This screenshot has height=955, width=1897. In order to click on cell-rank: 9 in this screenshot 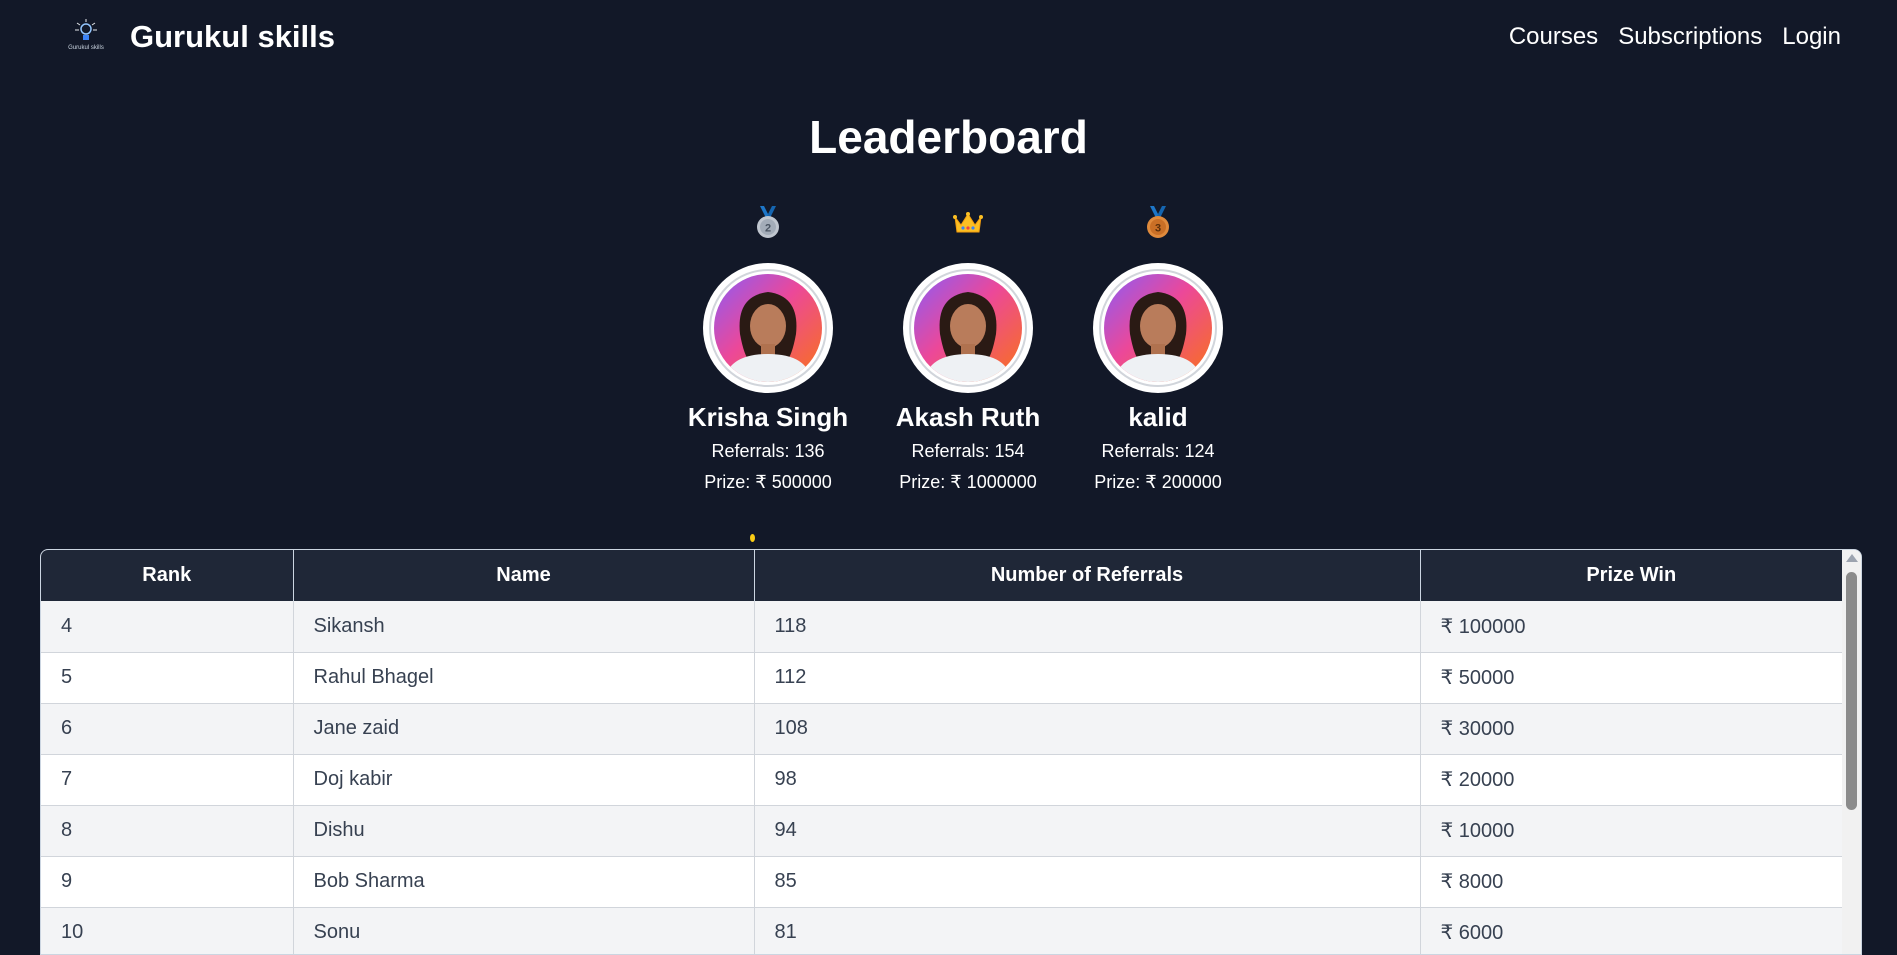, I will do `click(167, 882)`.